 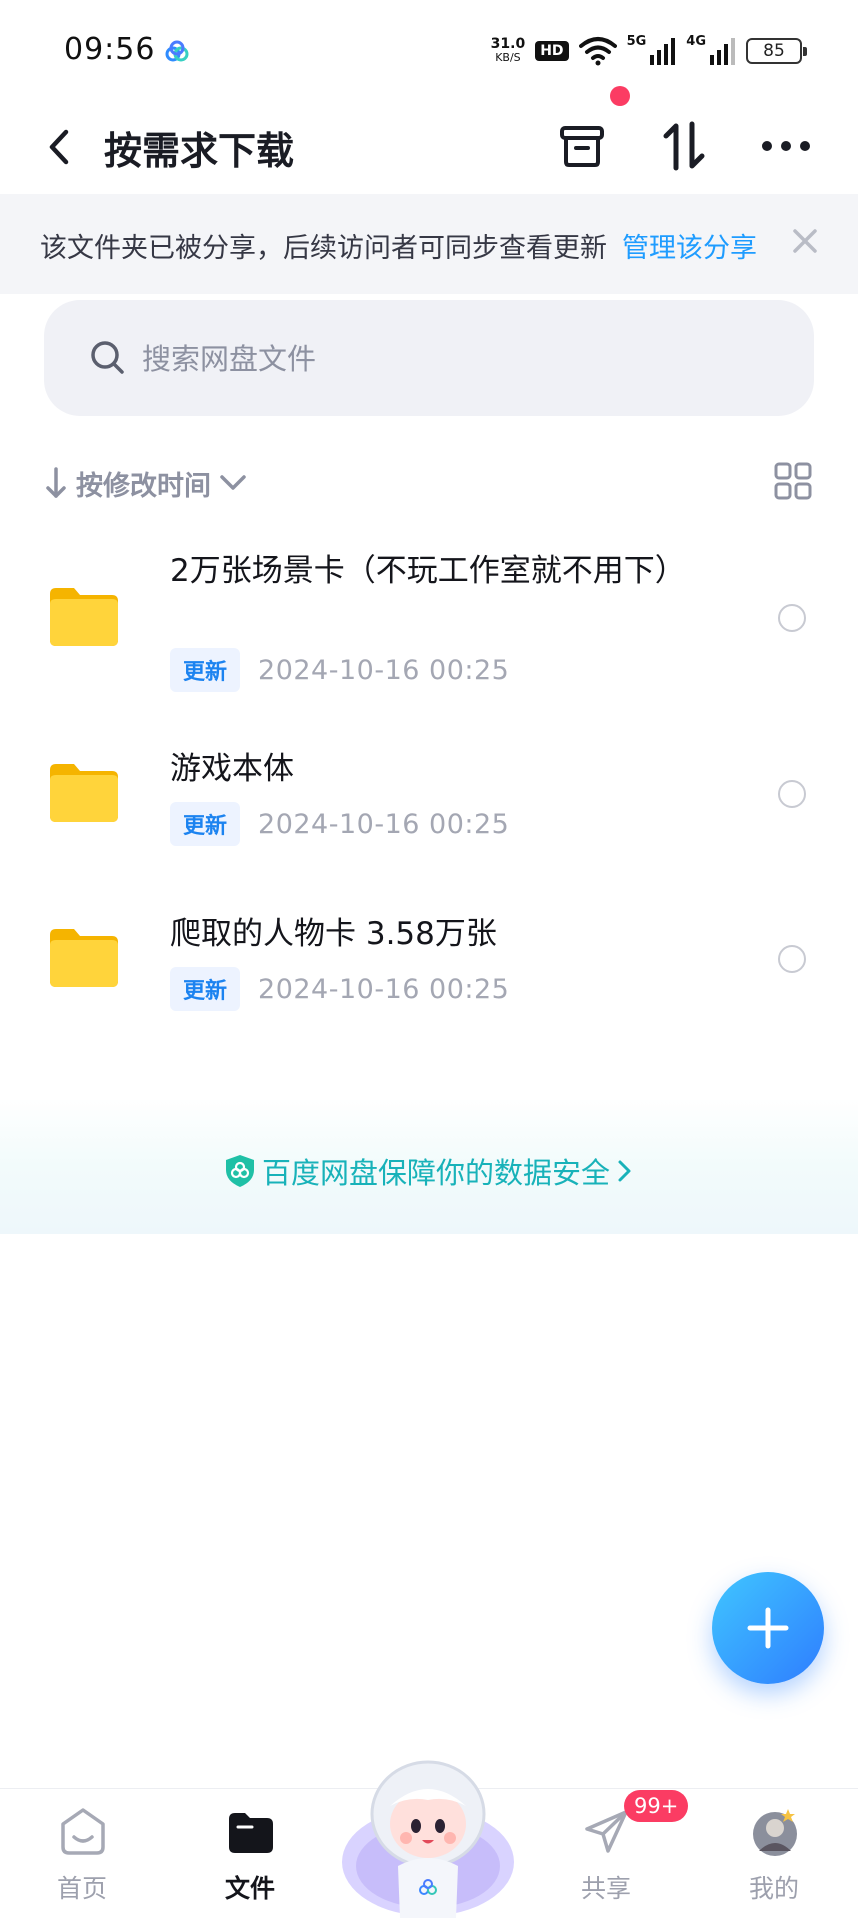 I want to click on network-speed-unit: KB/S, so click(x=508, y=57).